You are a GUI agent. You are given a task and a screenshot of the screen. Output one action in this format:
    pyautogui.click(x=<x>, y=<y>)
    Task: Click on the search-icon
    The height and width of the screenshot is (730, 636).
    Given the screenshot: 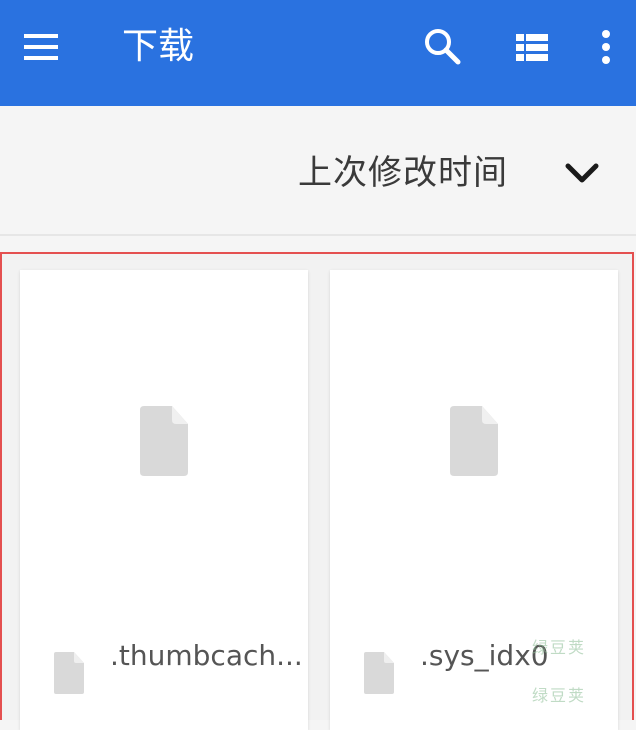 What is the action you would take?
    pyautogui.click(x=443, y=47)
    